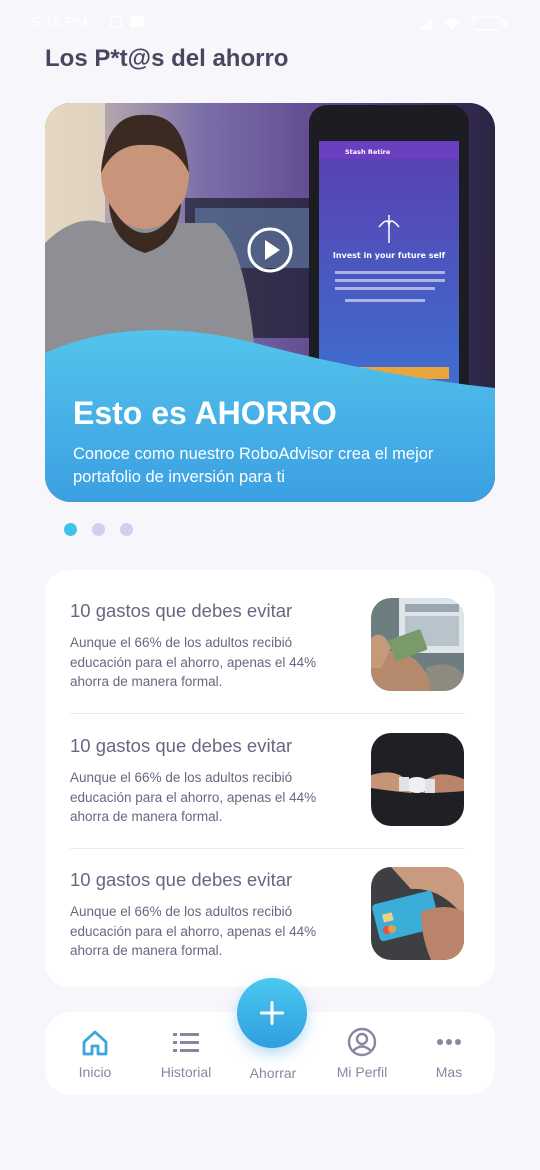 The image size is (540, 1170). I want to click on status-bar: 5:15 PM, so click(270, 24).